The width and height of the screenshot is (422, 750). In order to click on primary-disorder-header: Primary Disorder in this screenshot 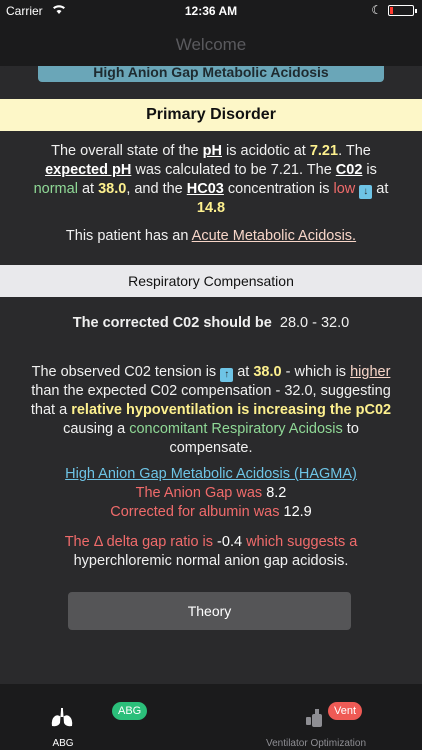, I will do `click(211, 115)`.